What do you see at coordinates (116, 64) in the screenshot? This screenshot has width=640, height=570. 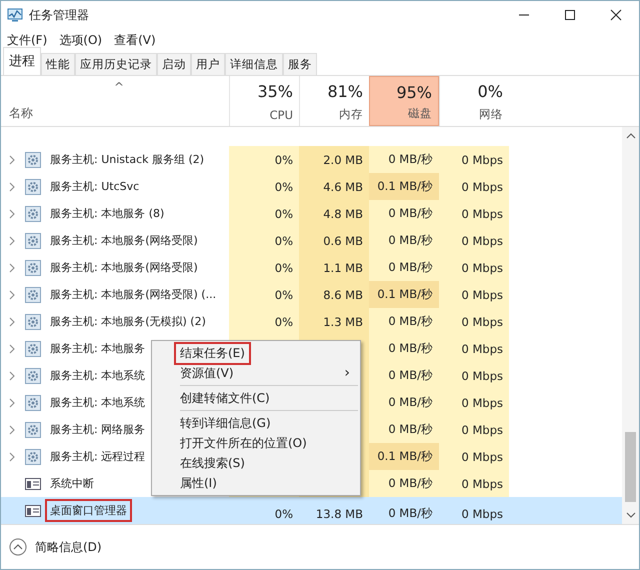 I see `tab: 应用历史记录` at bounding box center [116, 64].